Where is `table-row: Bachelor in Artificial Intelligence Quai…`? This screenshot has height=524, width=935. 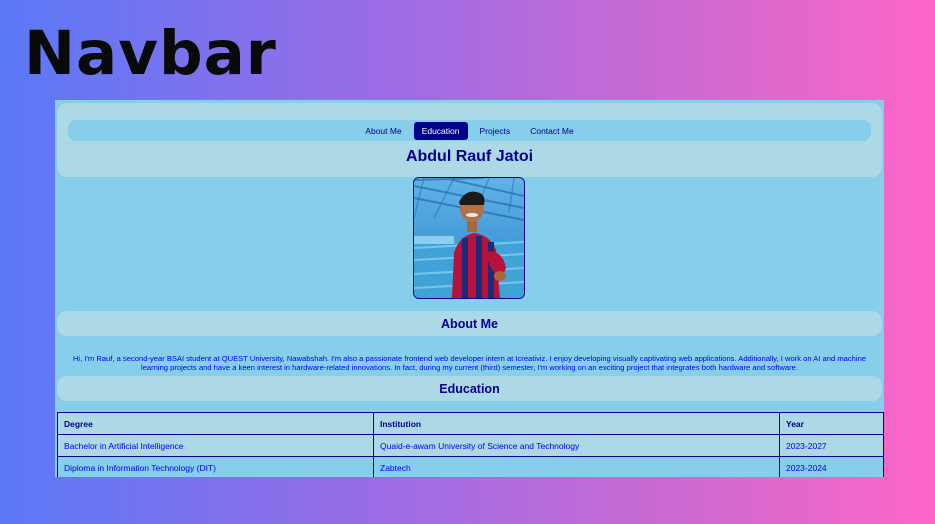 table-row: Bachelor in Artificial Intelligence Quai… is located at coordinates (470, 445).